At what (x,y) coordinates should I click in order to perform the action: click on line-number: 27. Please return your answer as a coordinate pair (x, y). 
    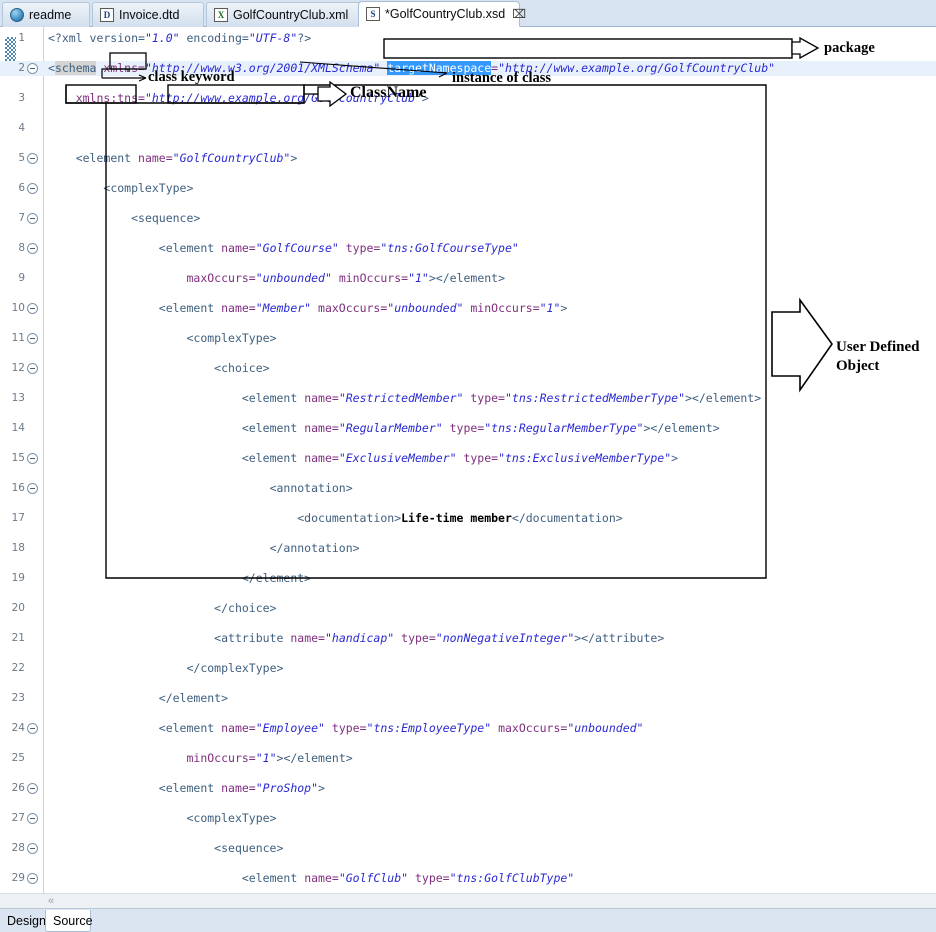
    Looking at the image, I should click on (18, 818).